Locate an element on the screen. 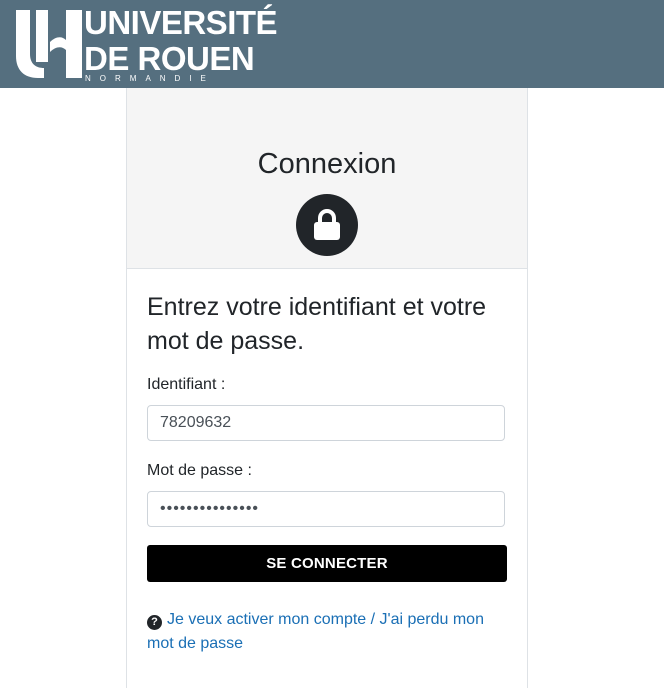 This screenshot has height=688, width=664. password-label: Mot de passe : is located at coordinates (199, 470).